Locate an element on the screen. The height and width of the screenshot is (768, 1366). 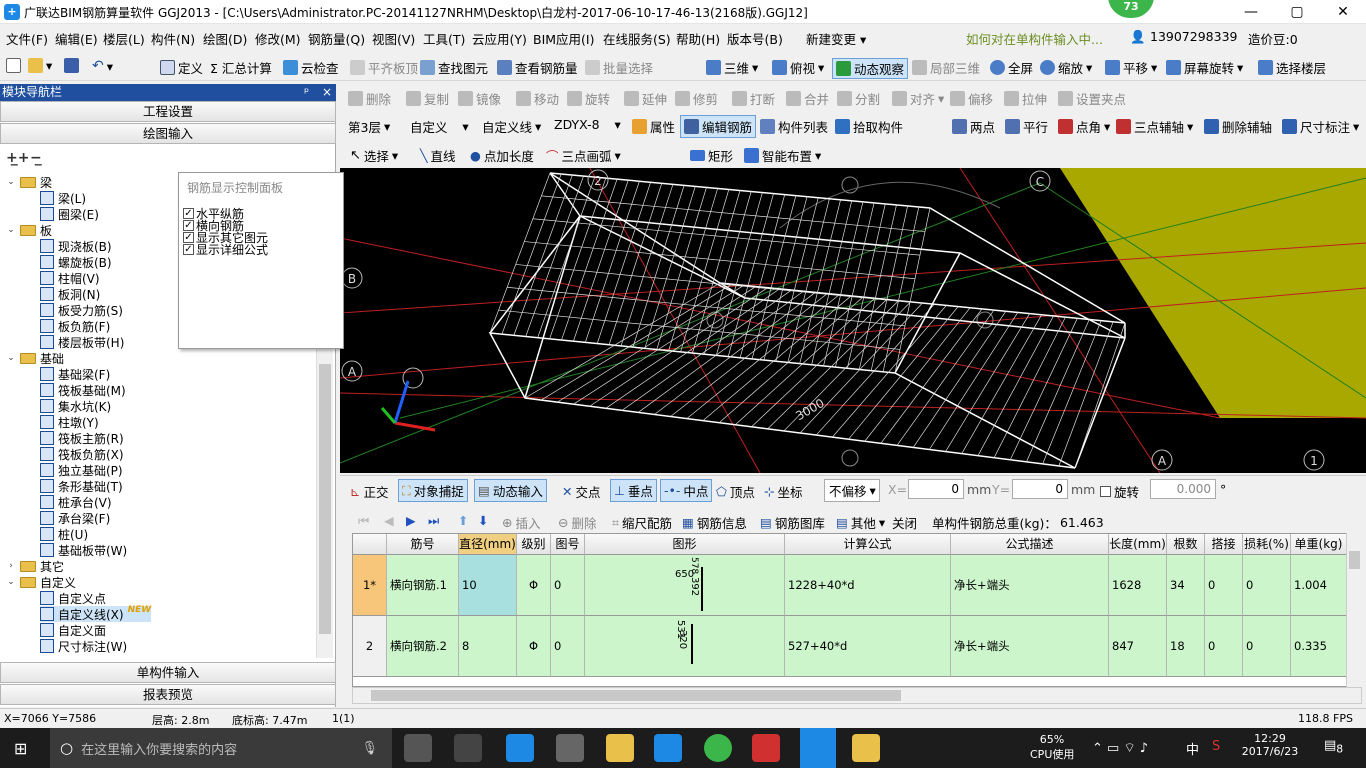
ortho-button: ⊾ 正交 is located at coordinates (369, 491).